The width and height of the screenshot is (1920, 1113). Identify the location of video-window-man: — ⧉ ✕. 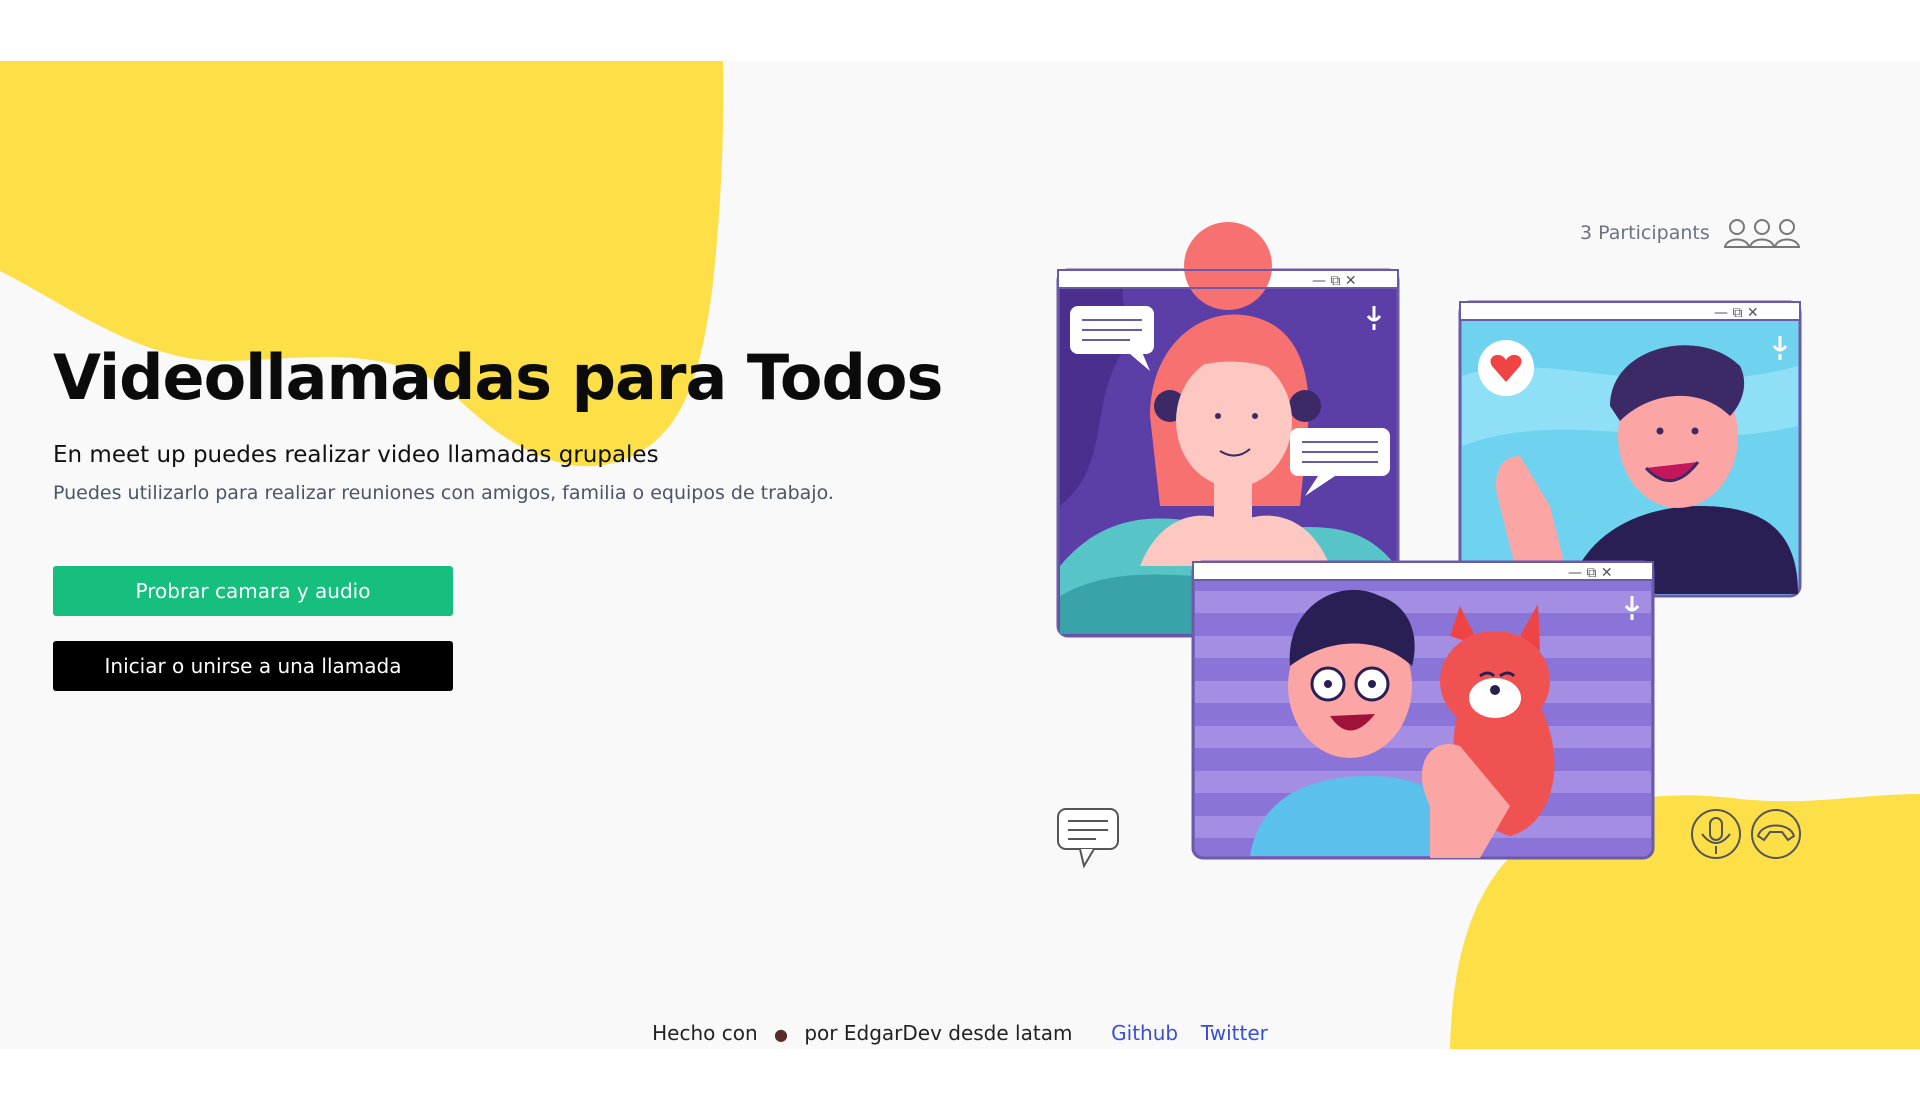
(1630, 449).